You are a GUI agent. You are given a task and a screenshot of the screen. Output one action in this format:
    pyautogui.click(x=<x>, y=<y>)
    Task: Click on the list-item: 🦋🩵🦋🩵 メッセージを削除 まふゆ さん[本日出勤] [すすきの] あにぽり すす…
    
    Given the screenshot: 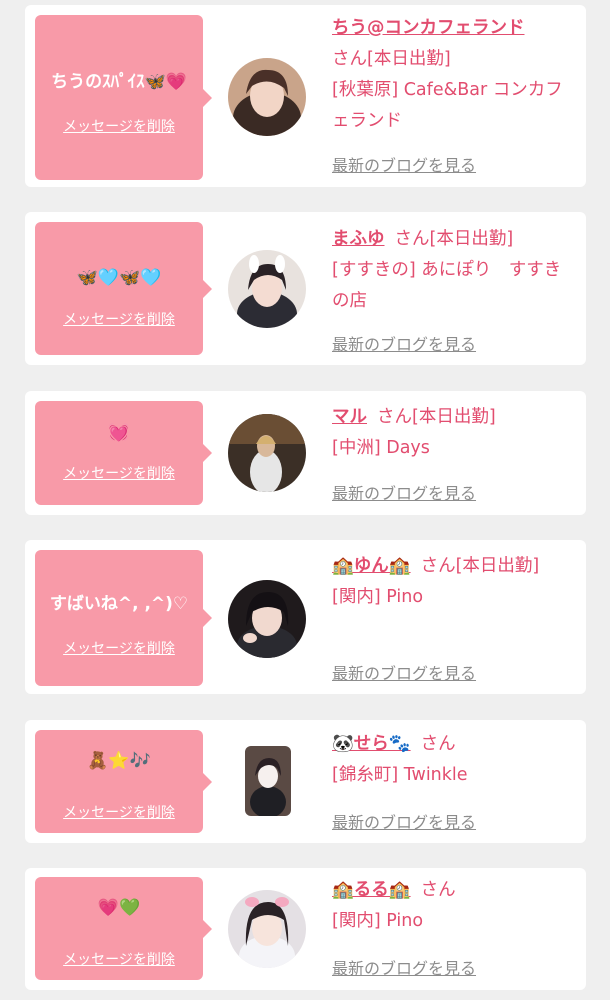 What is the action you would take?
    pyautogui.click(x=305, y=288)
    